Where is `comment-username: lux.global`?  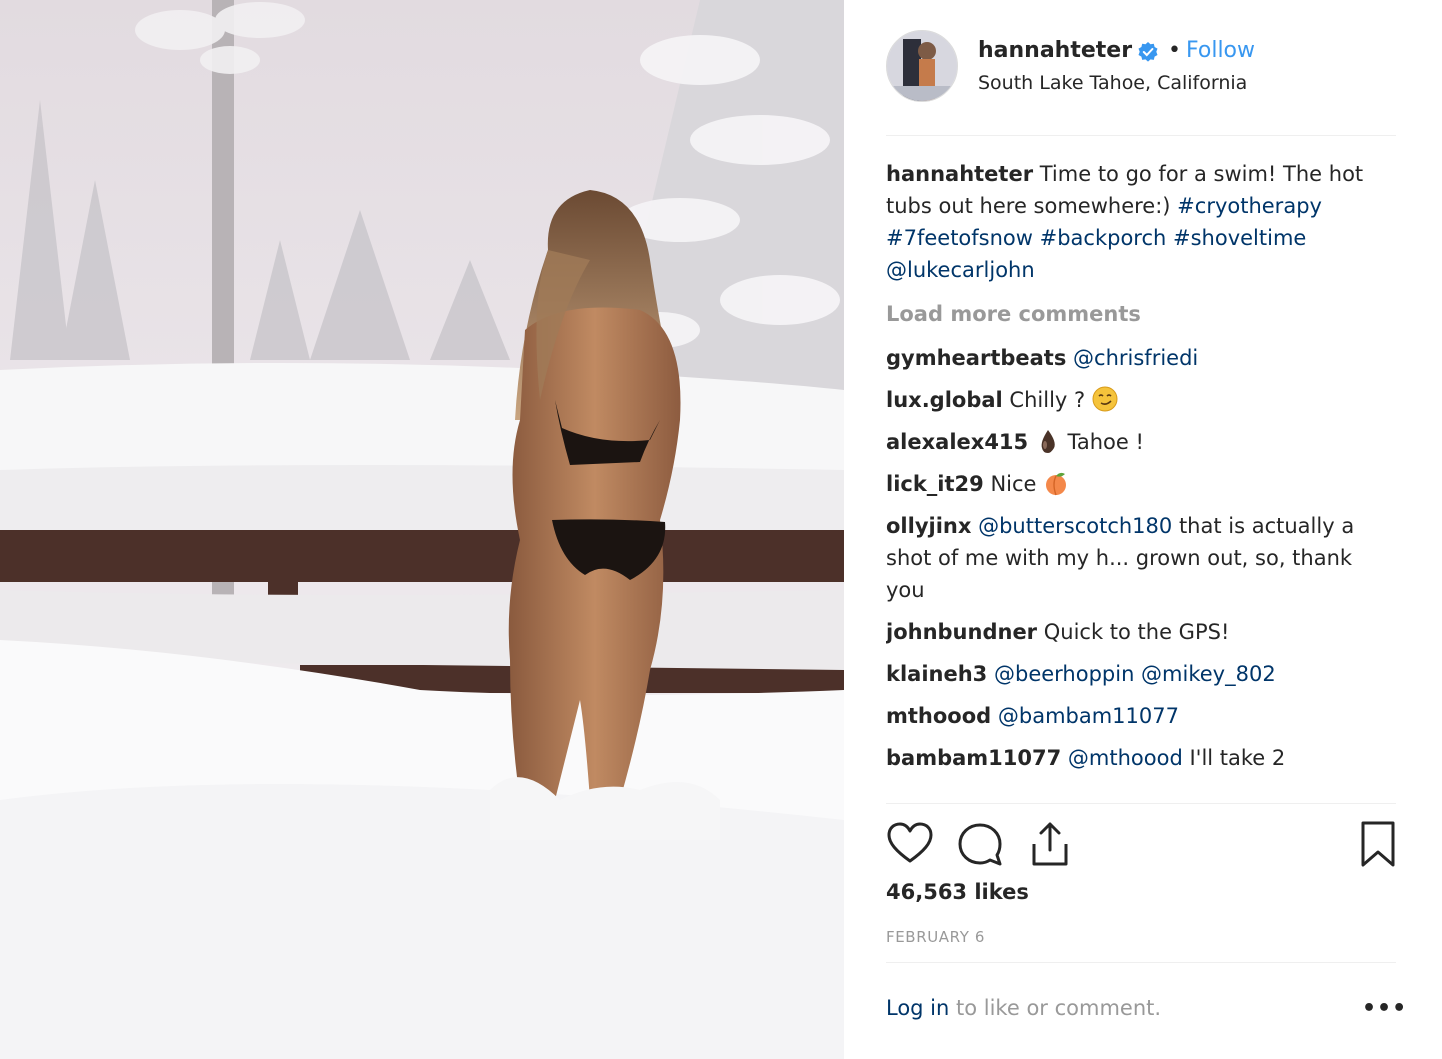 comment-username: lux.global is located at coordinates (944, 400).